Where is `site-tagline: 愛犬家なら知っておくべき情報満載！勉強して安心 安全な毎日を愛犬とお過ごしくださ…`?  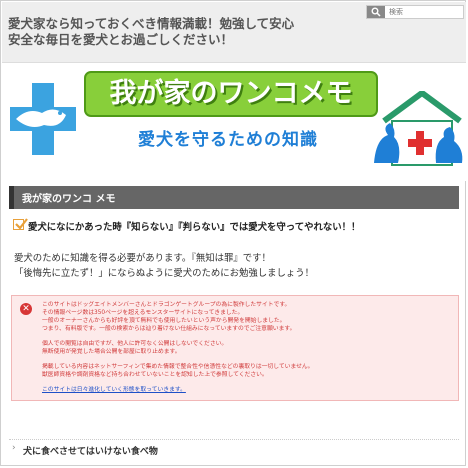
site-tagline: 愛犬家なら知っておくべき情報満載！勉強して安心 安全な毎日を愛犬とお過ごしくださ… is located at coordinates (178, 32).